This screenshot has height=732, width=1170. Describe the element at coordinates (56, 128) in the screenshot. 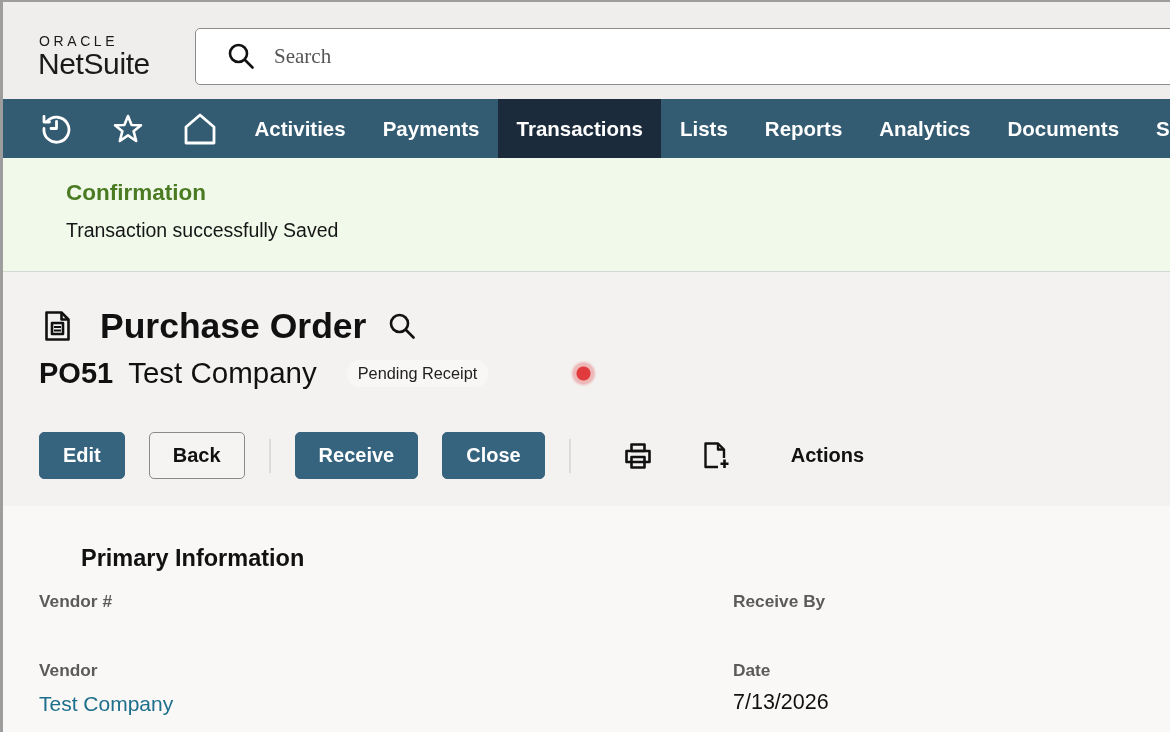

I see `history-icon` at that location.